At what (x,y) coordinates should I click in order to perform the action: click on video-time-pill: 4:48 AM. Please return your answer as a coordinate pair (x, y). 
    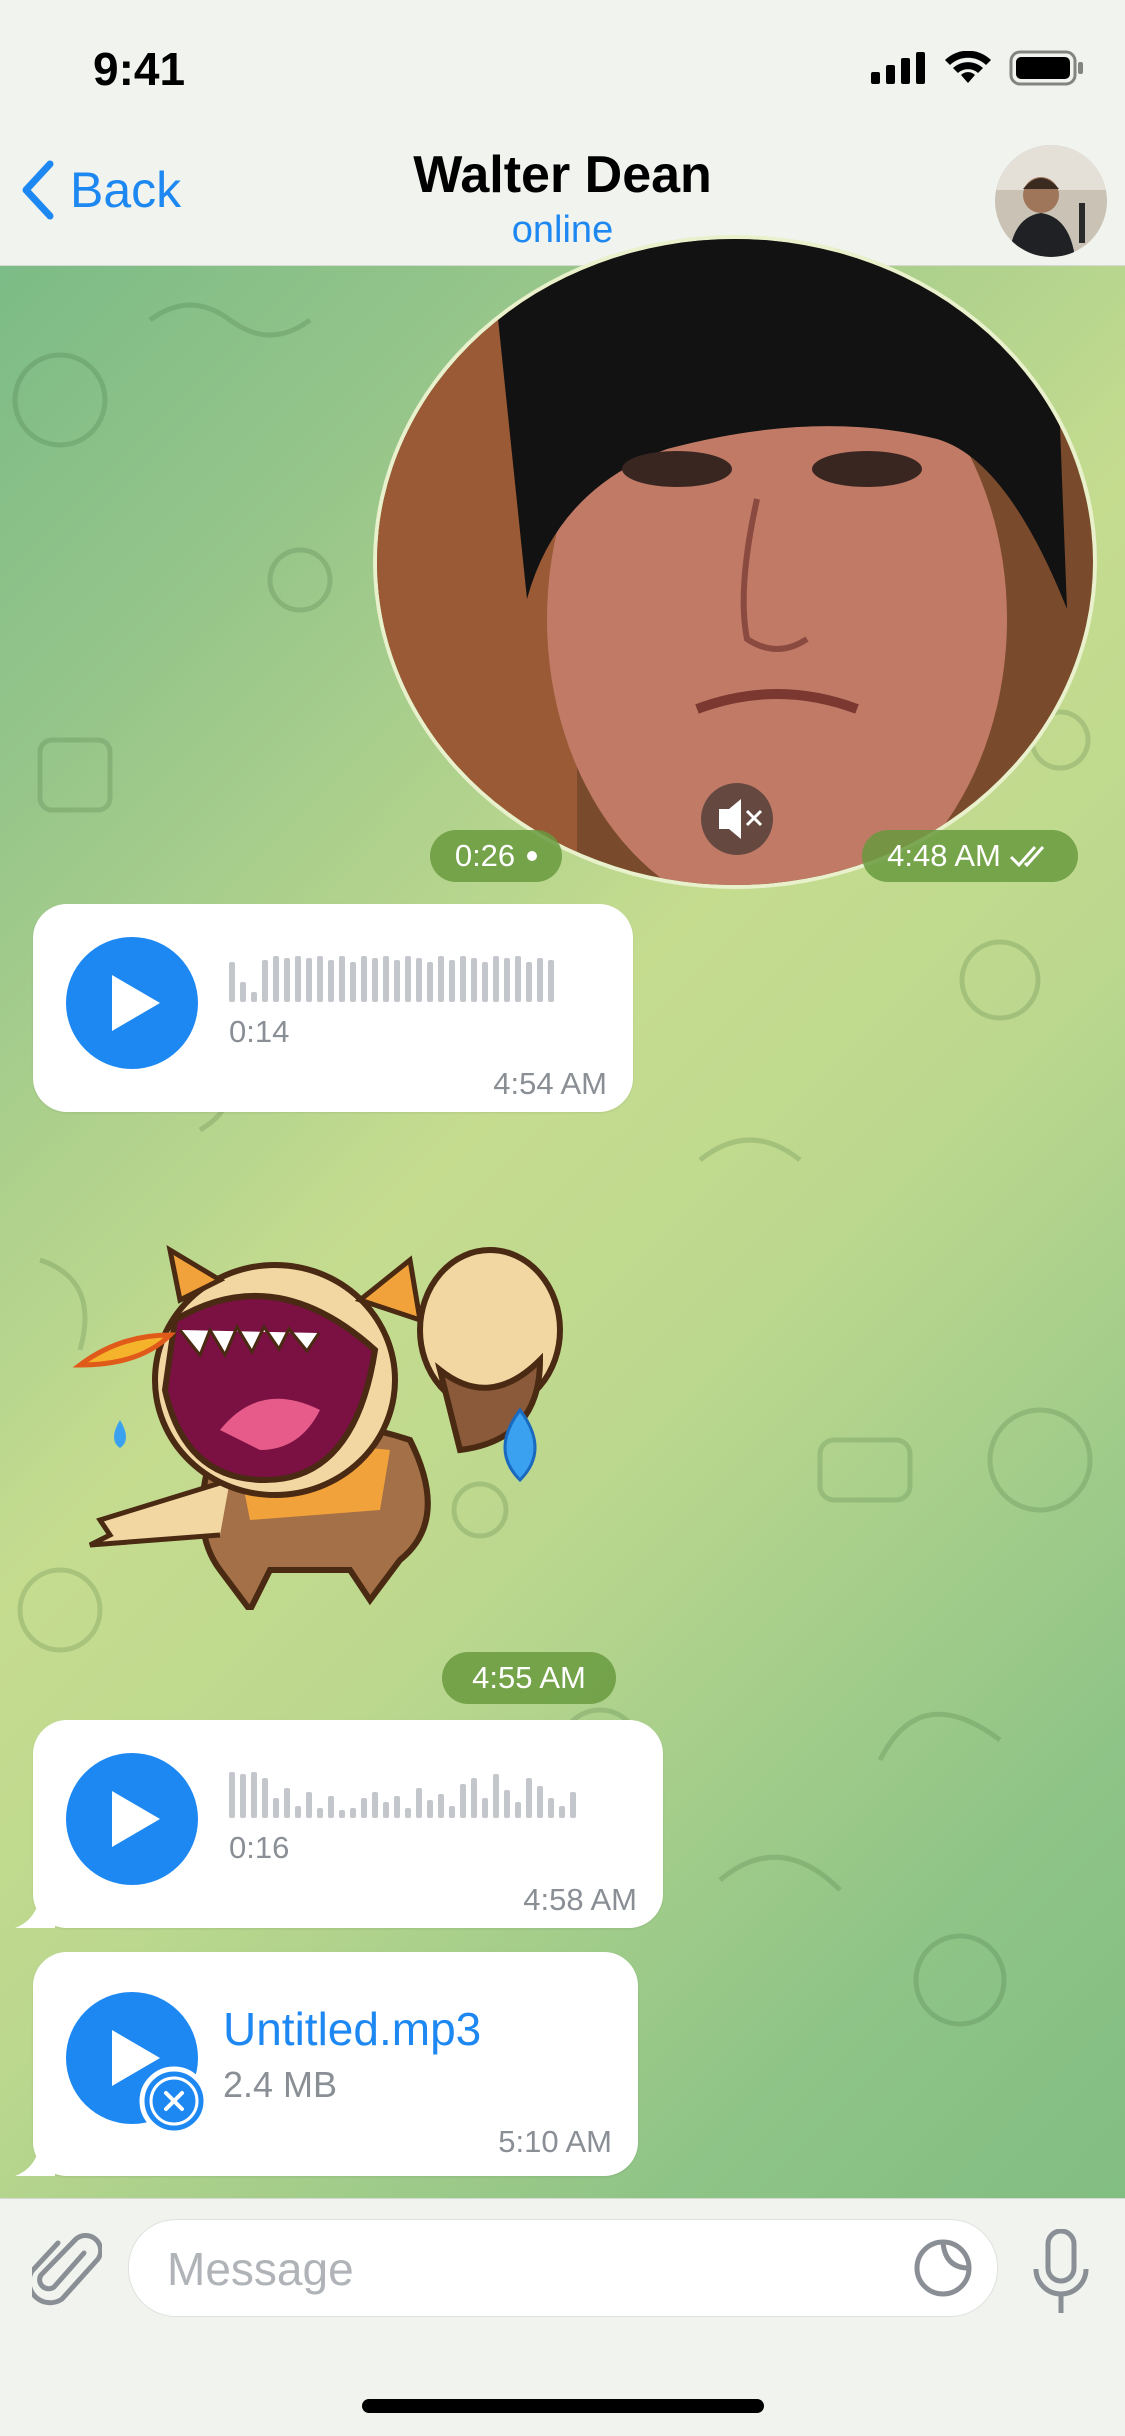
    Looking at the image, I should click on (970, 856).